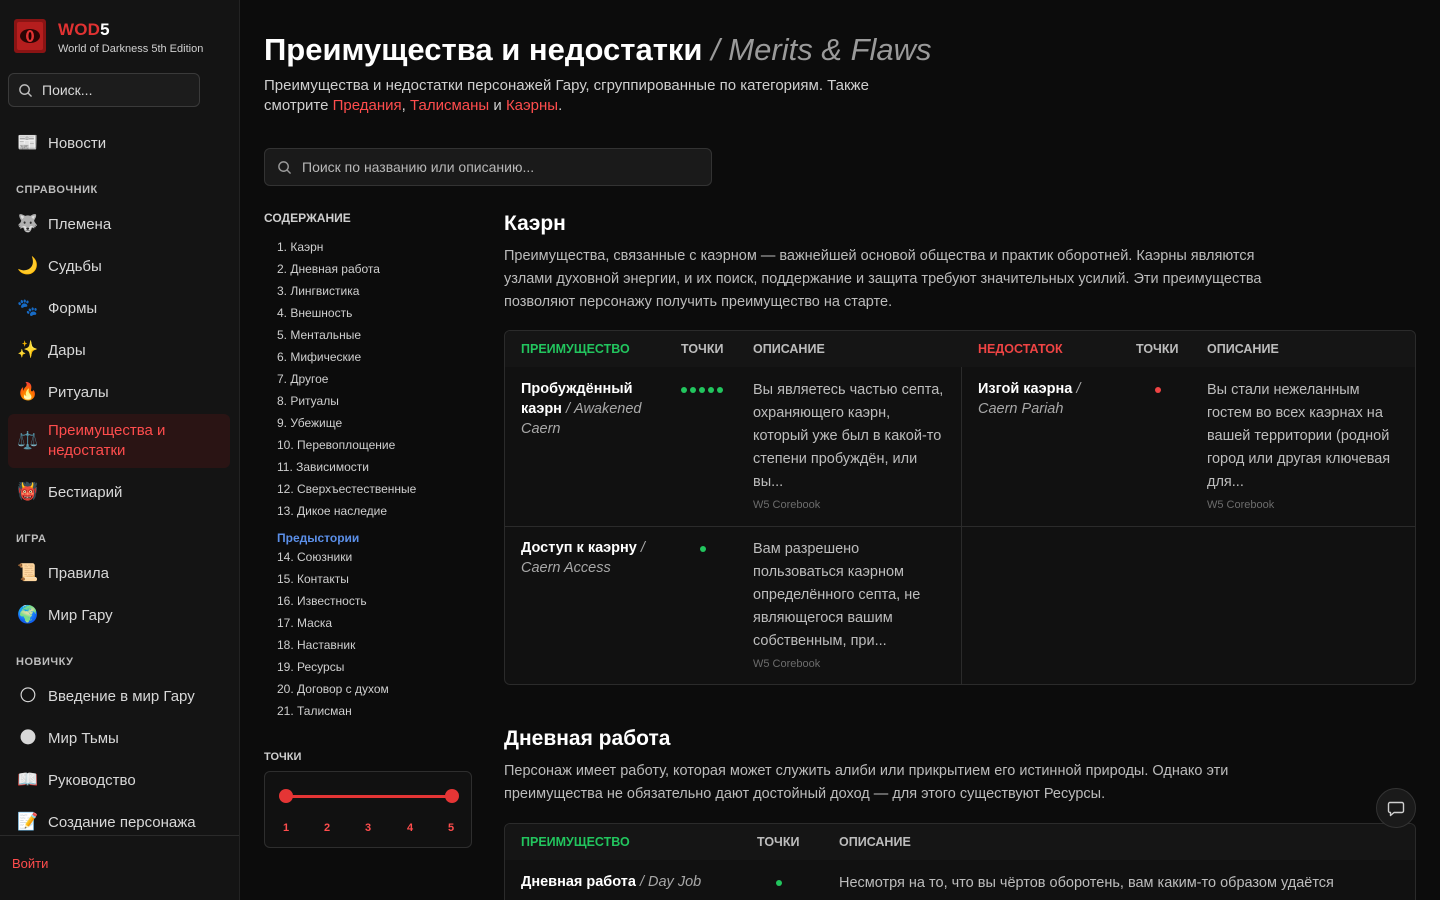  Describe the element at coordinates (107, 440) in the screenshot. I see `sidebar-item-label: Преимущества и недостатки` at that location.